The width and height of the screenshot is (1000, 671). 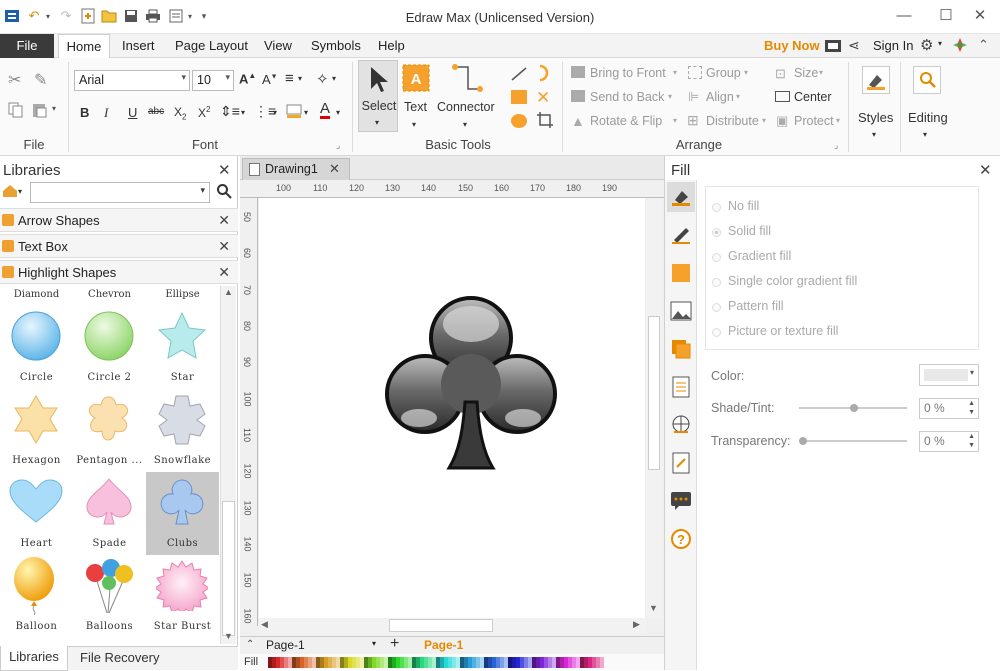 What do you see at coordinates (960, 46) in the screenshot?
I see `app-store-icon` at bounding box center [960, 46].